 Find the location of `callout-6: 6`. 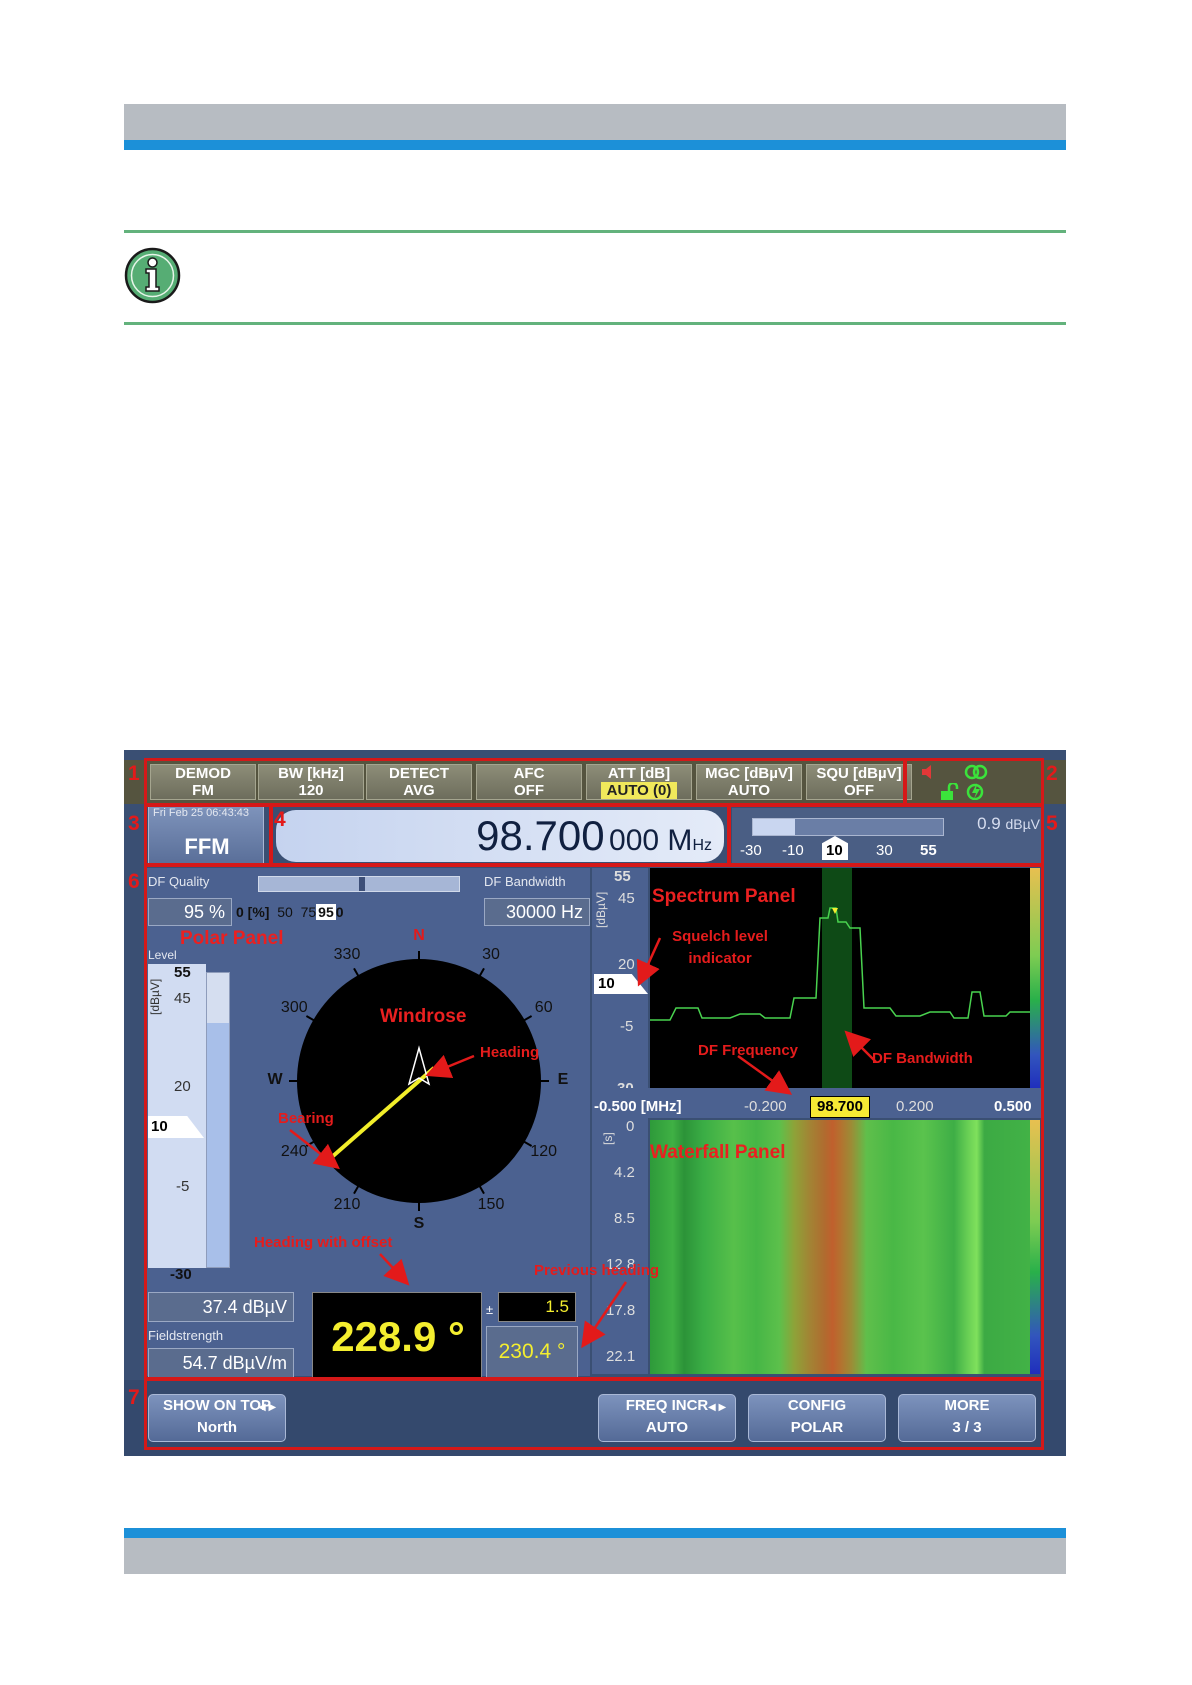

callout-6: 6 is located at coordinates (134, 881).